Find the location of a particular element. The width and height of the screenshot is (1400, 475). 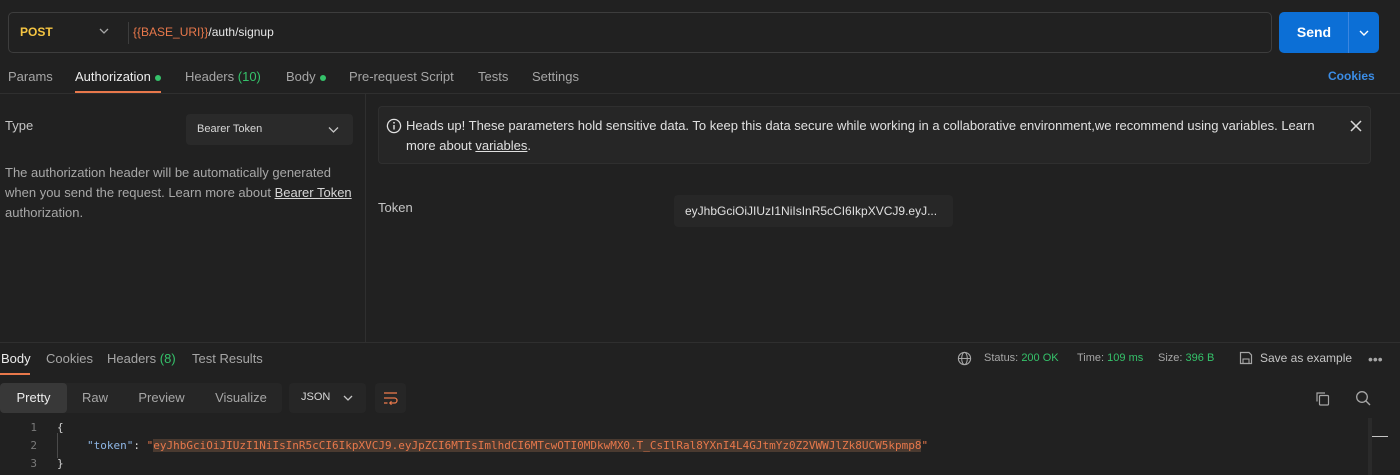

more-icon: ••• is located at coordinates (1375, 359).